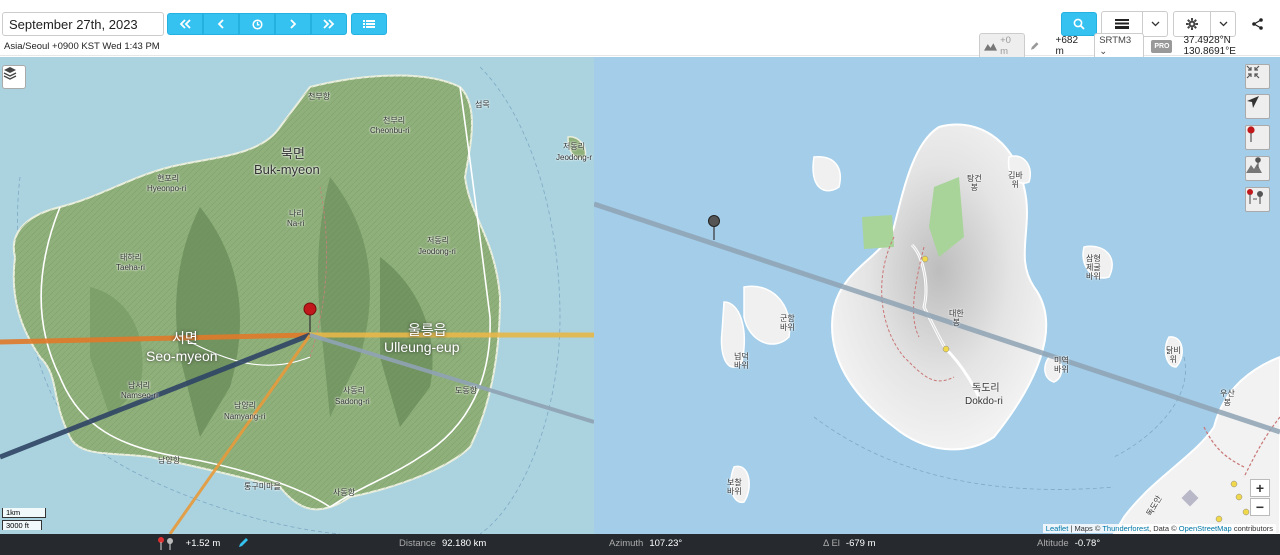  What do you see at coordinates (956, 318) in the screenshot?
I see `label-daehan: 대한 봉` at bounding box center [956, 318].